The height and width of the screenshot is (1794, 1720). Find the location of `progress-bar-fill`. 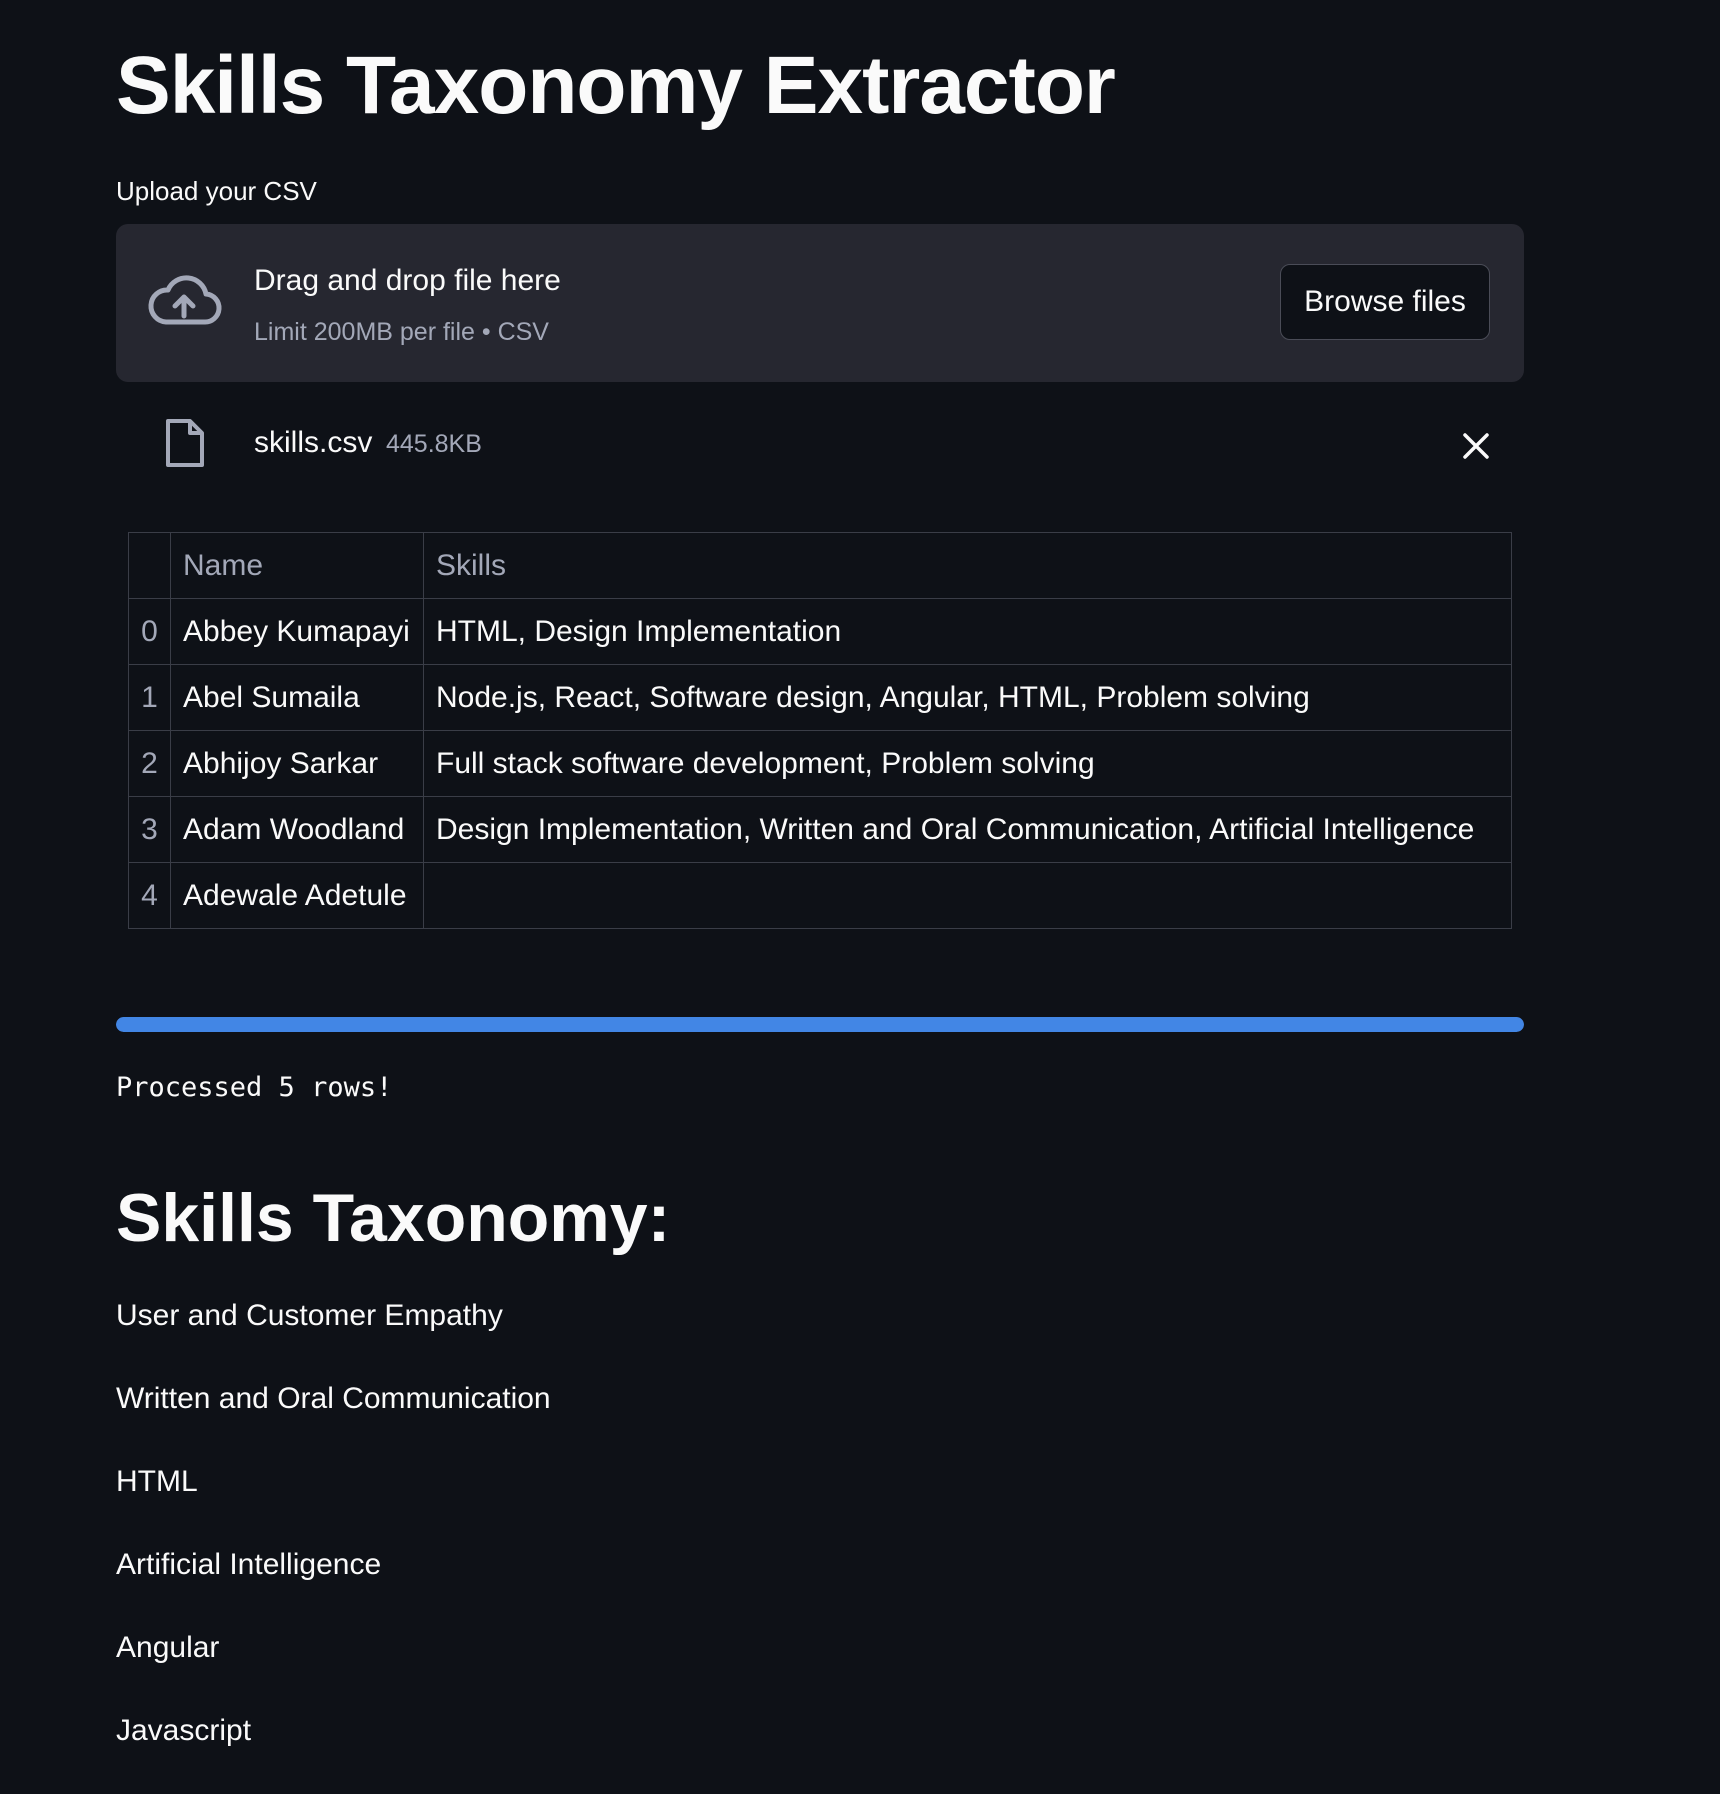

progress-bar-fill is located at coordinates (820, 1024).